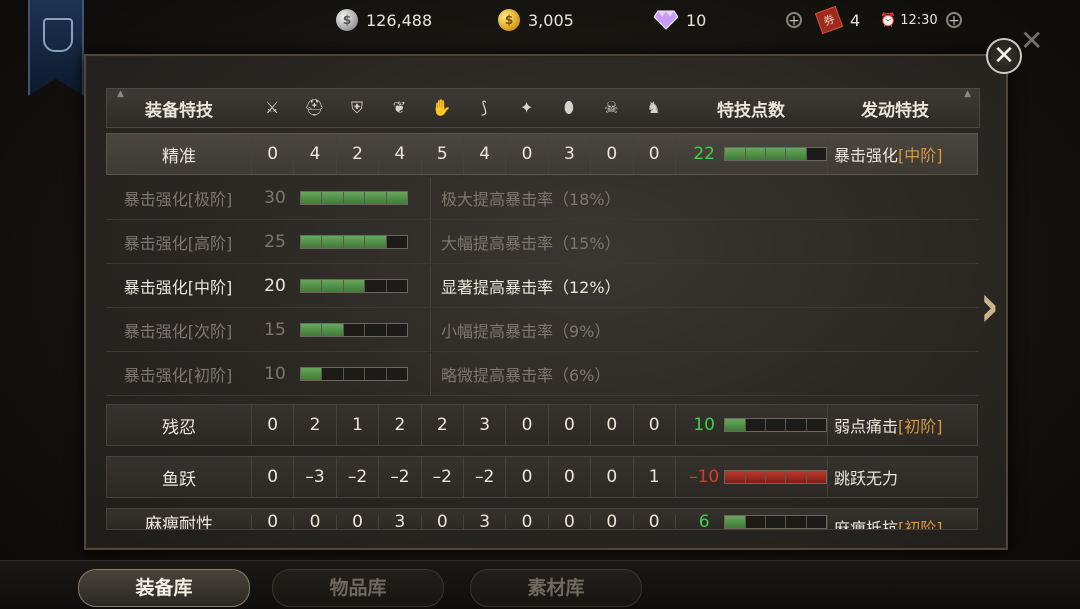 This screenshot has height=609, width=1080. I want to click on skill-name: 麻痹耐性, so click(179, 522).